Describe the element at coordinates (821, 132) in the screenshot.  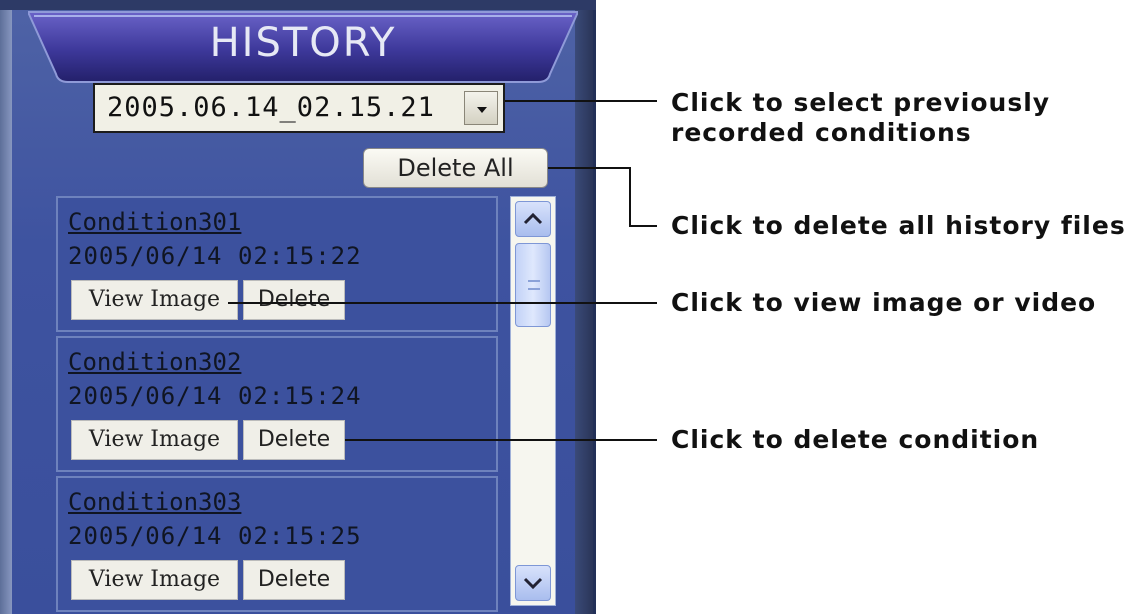
I see `annotation-select-line2: recorded conditions` at that location.